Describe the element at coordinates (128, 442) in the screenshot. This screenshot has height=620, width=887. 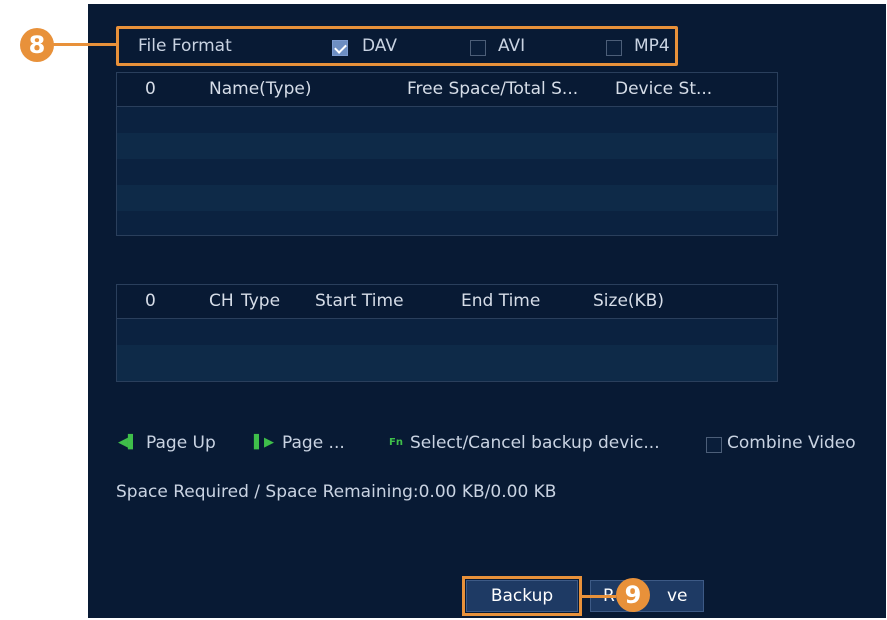
I see `page-up-icon: ◀▌` at that location.